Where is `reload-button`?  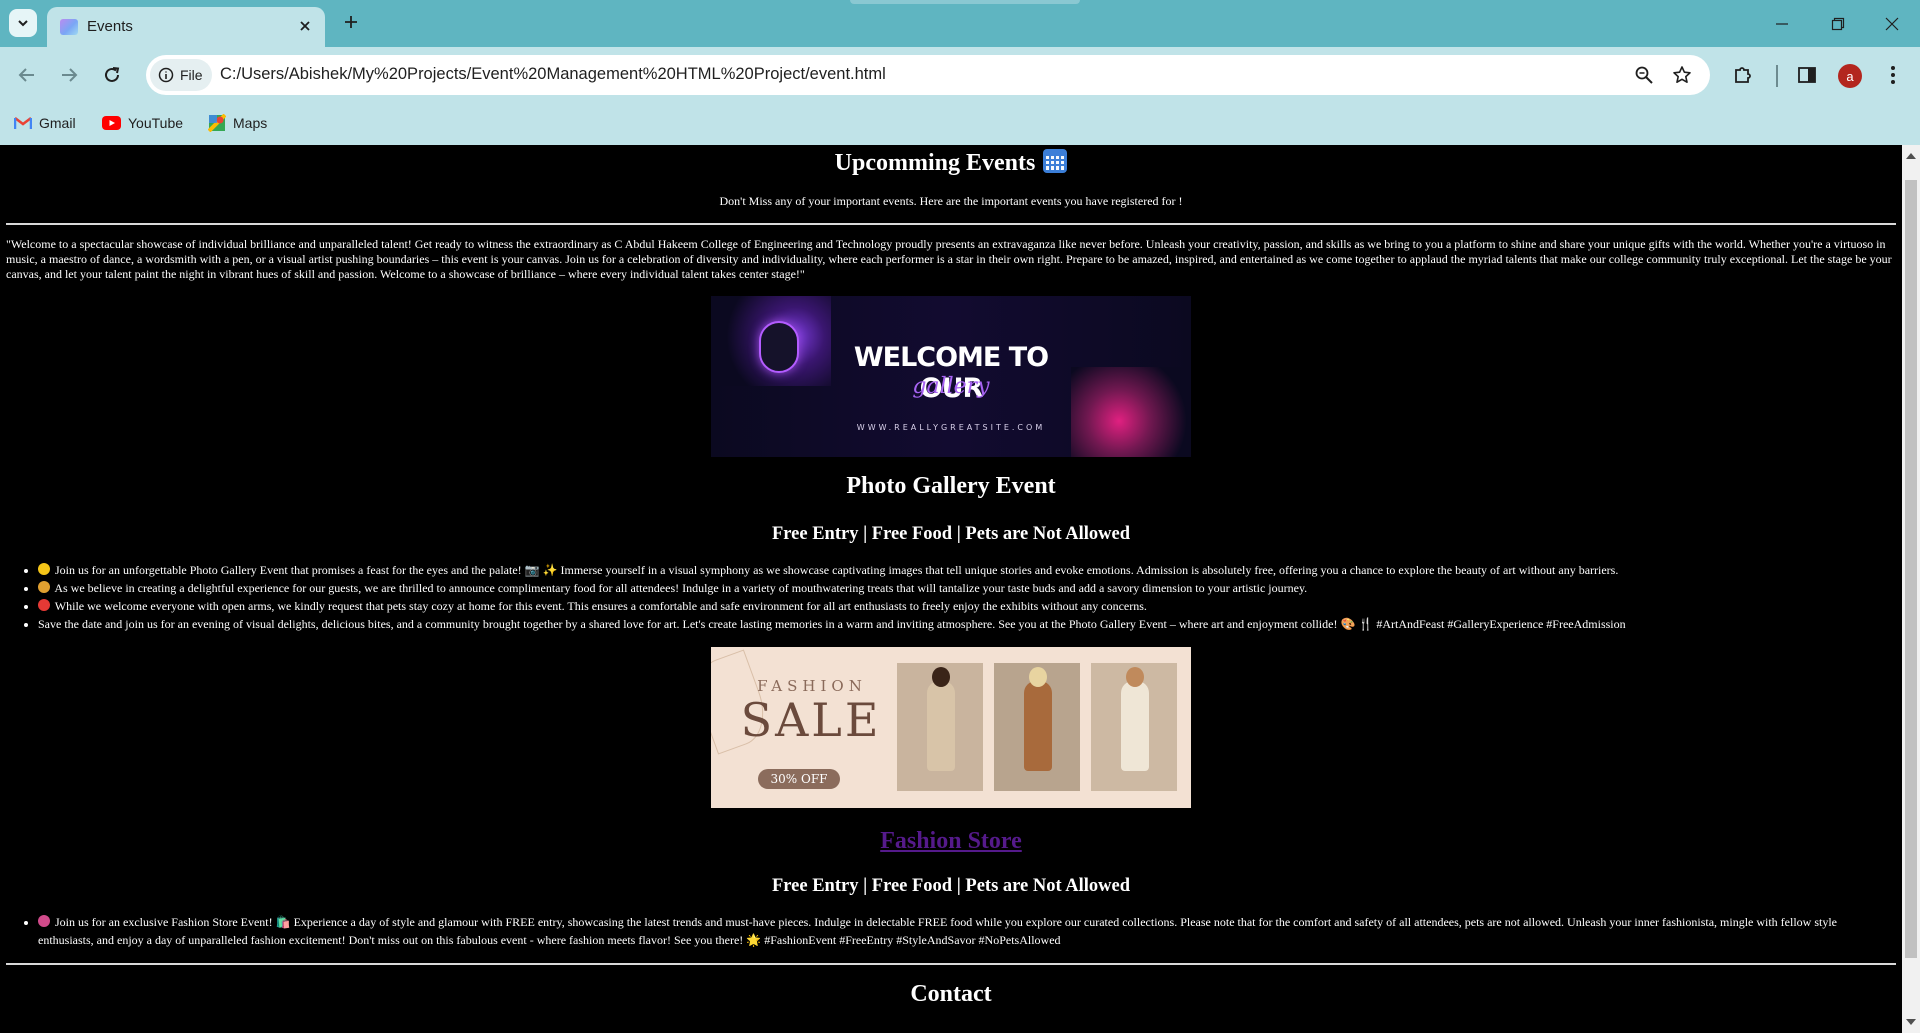
reload-button is located at coordinates (112, 75).